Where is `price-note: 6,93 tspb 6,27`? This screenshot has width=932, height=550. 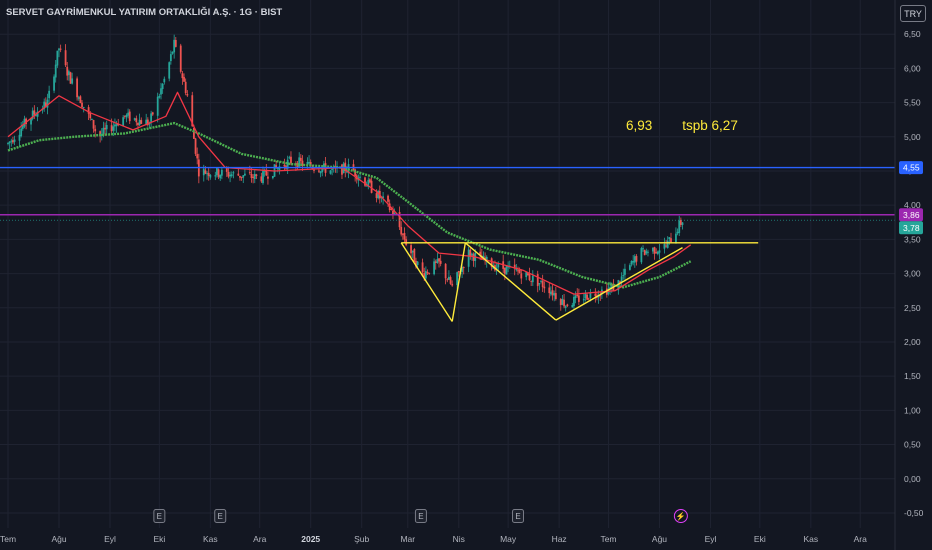
price-note: 6,93 tspb 6,27 is located at coordinates (682, 125).